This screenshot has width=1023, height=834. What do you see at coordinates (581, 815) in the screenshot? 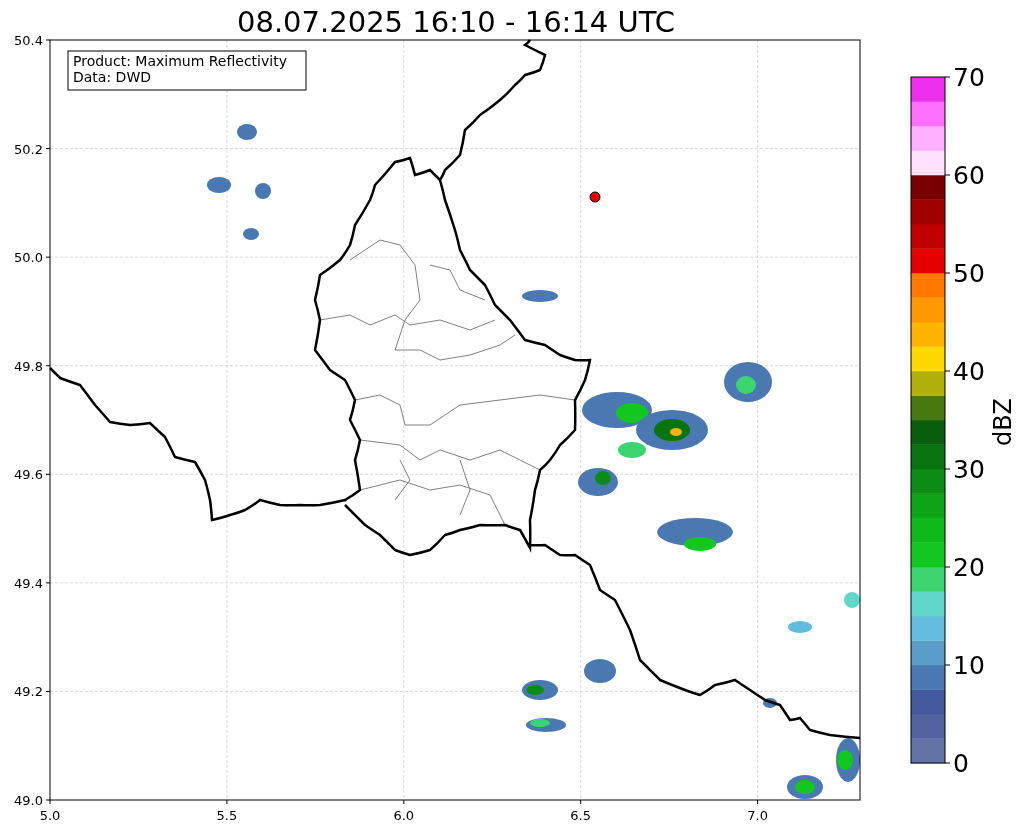
I see `x-tick-label: 6.5` at bounding box center [581, 815].